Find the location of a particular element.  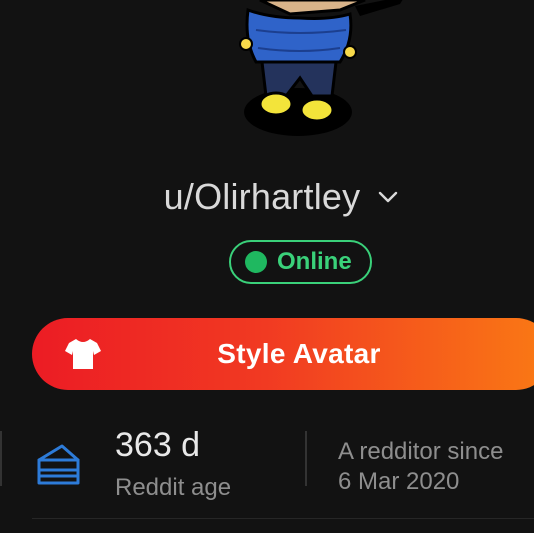

username-row: u/Olirhartley is located at coordinates (267, 197).